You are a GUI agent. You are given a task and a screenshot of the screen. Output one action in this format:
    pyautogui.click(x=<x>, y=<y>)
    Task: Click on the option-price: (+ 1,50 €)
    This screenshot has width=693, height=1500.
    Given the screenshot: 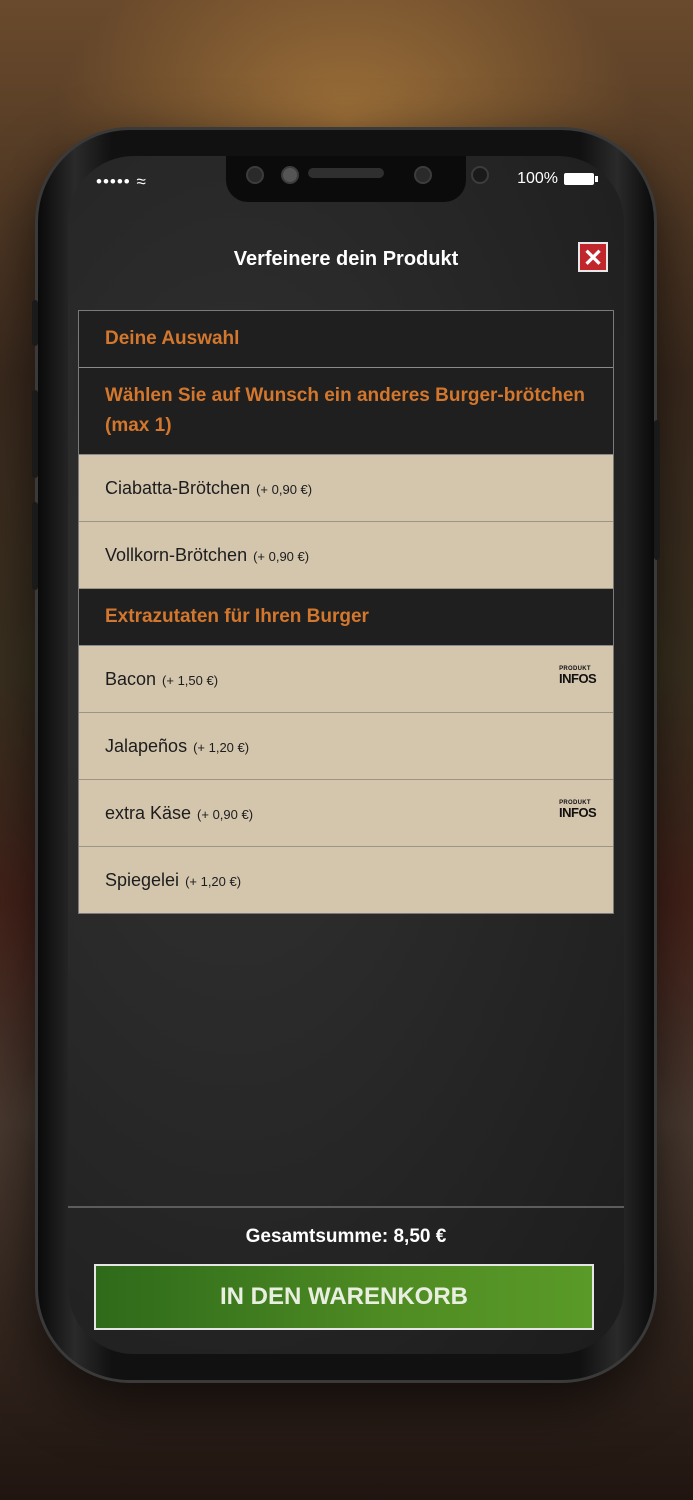 What is the action you would take?
    pyautogui.click(x=190, y=680)
    